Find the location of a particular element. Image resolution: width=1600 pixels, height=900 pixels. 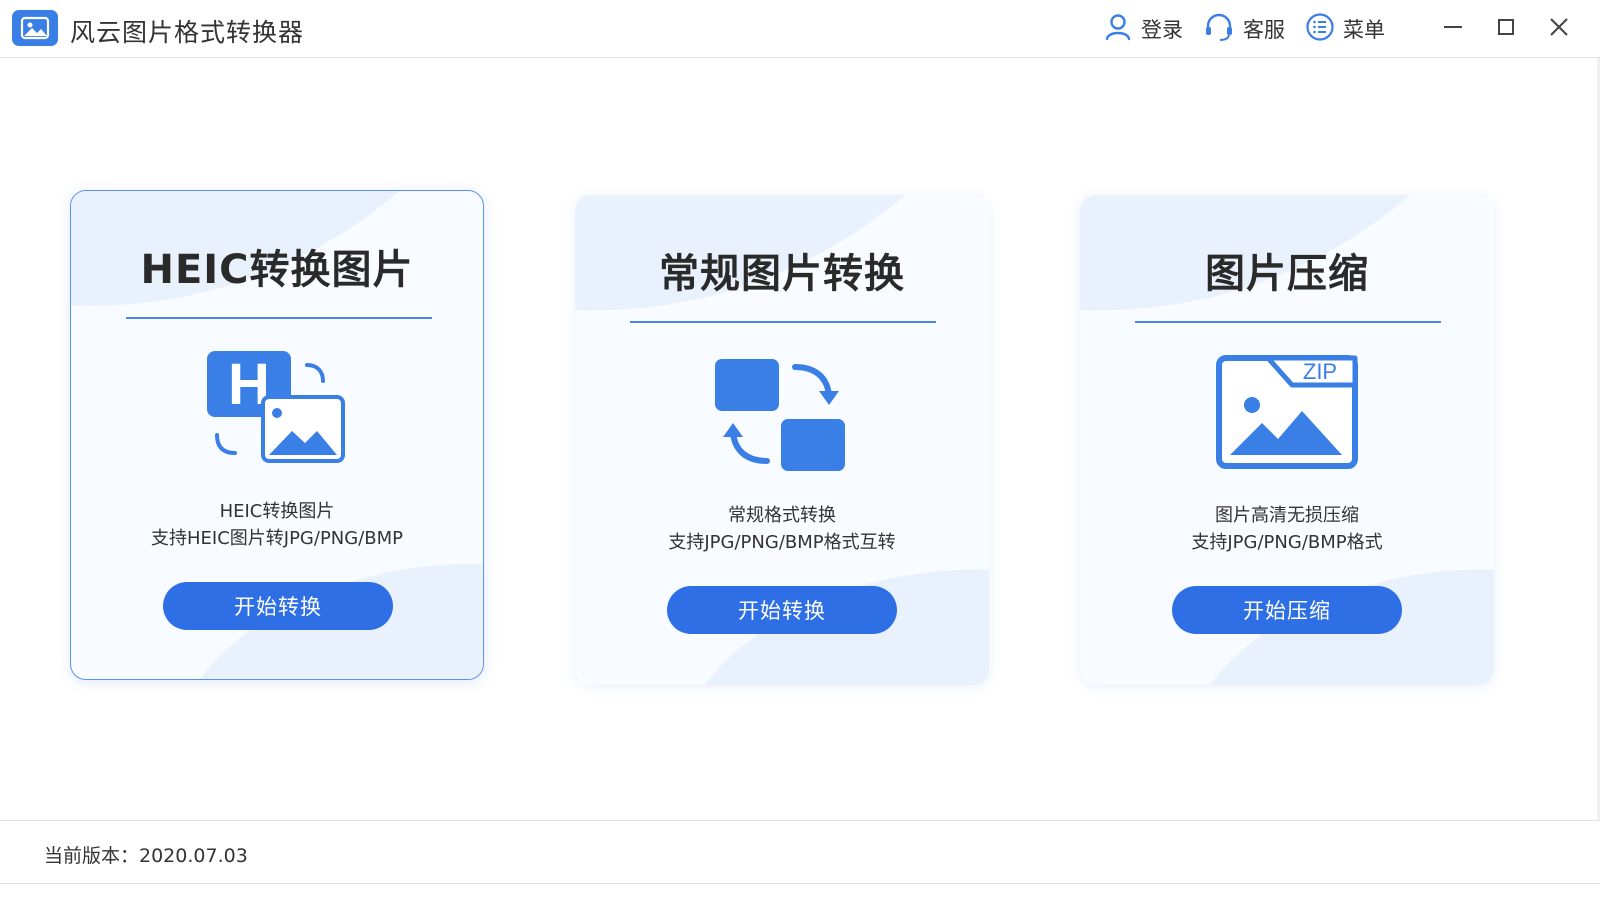

minimize-icon is located at coordinates (1453, 29).